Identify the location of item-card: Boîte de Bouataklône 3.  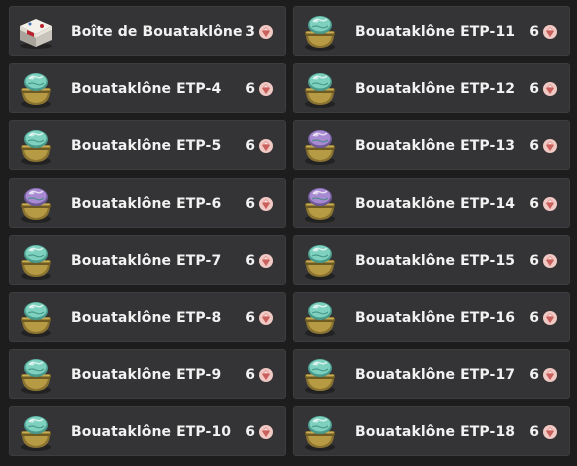
(147, 31).